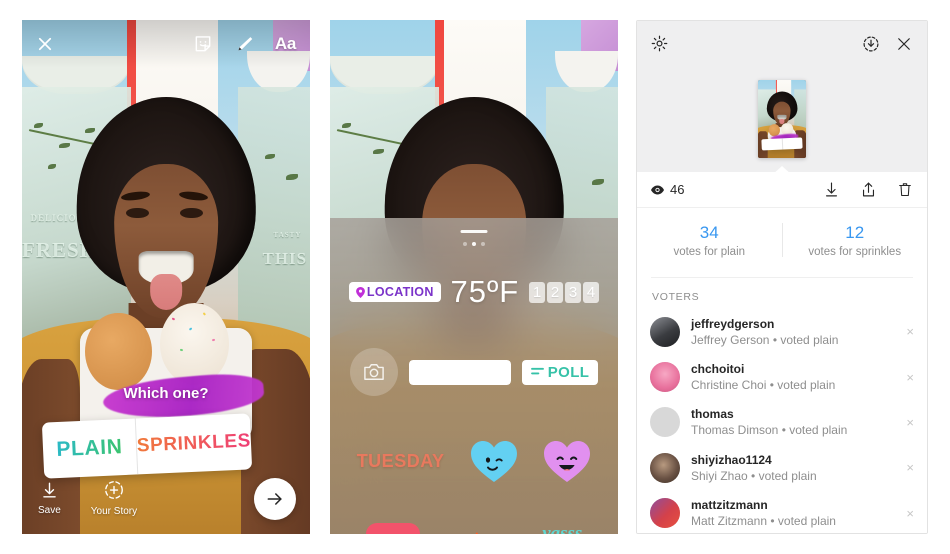 The image size is (950, 554). What do you see at coordinates (474, 244) in the screenshot?
I see `tray-dot-active` at bounding box center [474, 244].